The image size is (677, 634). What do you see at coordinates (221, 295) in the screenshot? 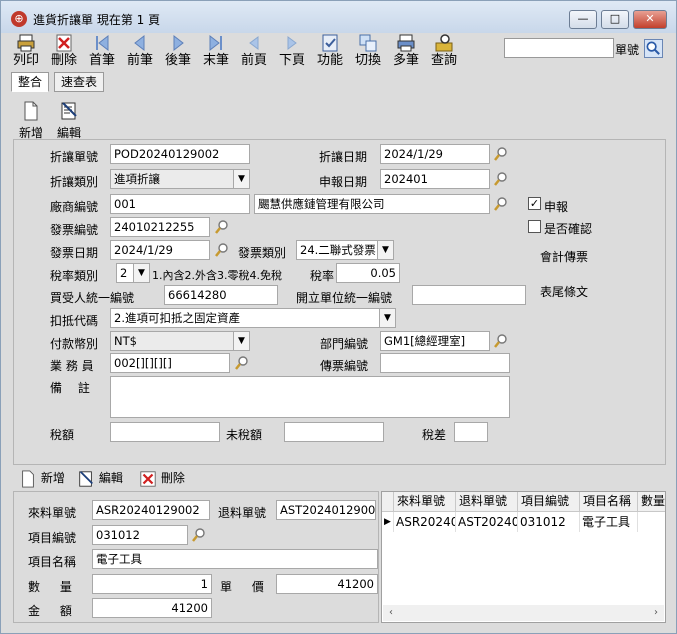
I see `buyer-id-field: 66614280` at bounding box center [221, 295].